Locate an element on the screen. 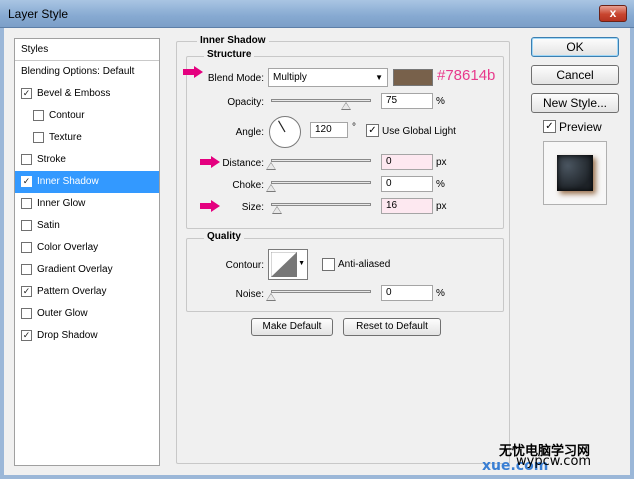 This screenshot has width=634, height=479. blend-mode-label: Blend Mode: is located at coordinates (235, 78).